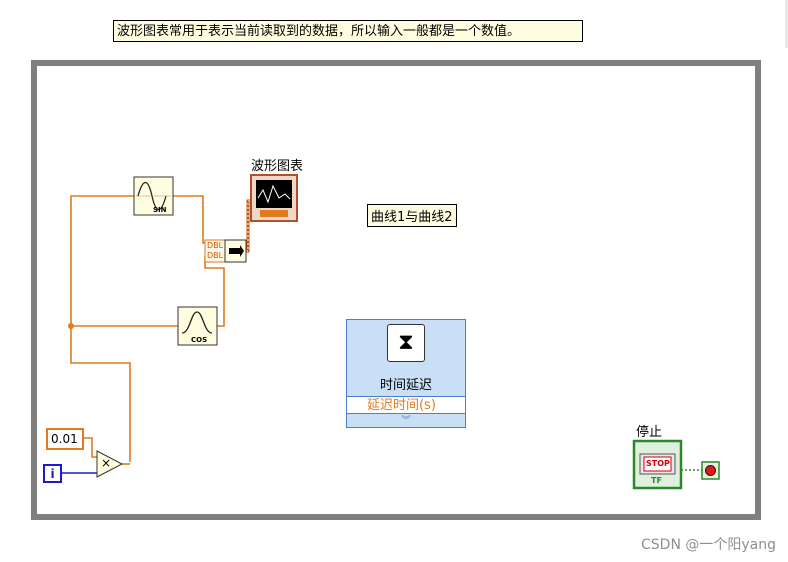 The width and height of the screenshot is (788, 562). Describe the element at coordinates (406, 421) in the screenshot. I see `expand-chevron-icon: ︾` at that location.